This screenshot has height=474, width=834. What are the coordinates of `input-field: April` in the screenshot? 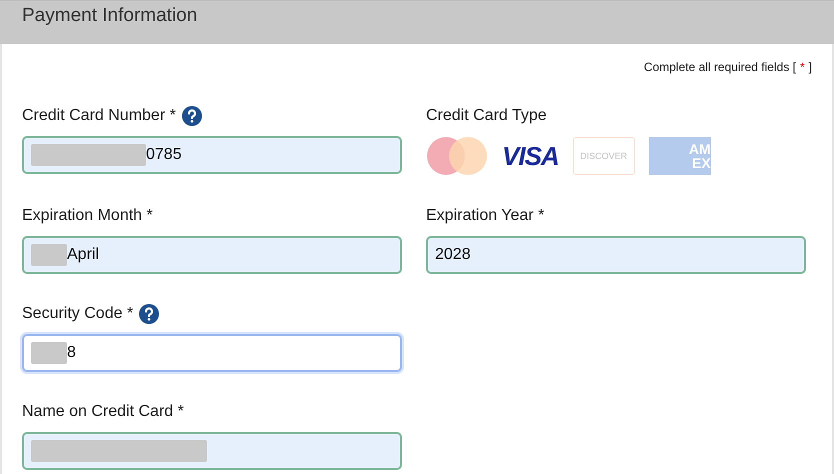 It's located at (212, 255).